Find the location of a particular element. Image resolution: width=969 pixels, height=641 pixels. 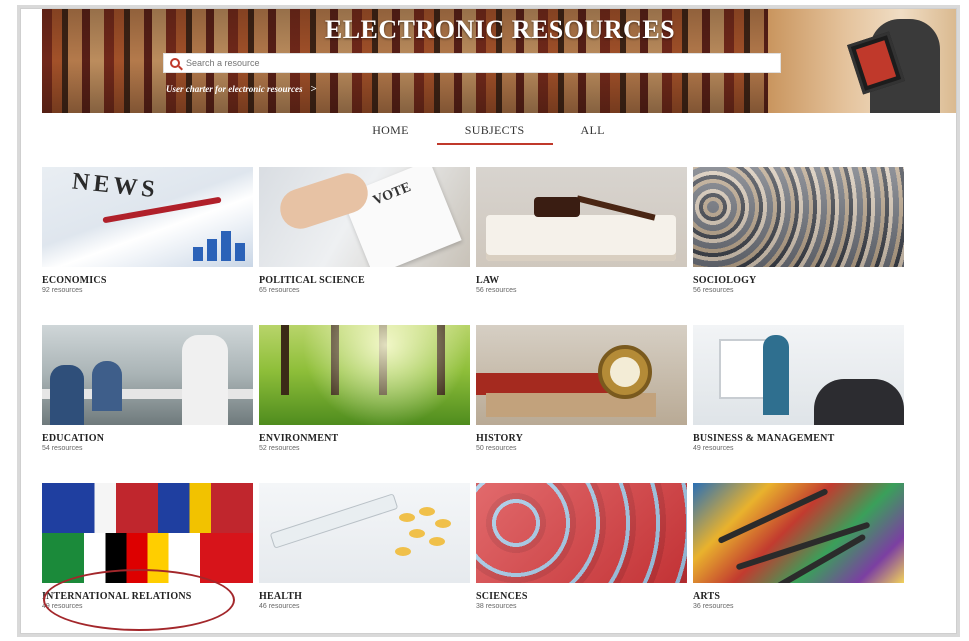

subject-card-arts: ARTS 36 resources is located at coordinates (798, 558).